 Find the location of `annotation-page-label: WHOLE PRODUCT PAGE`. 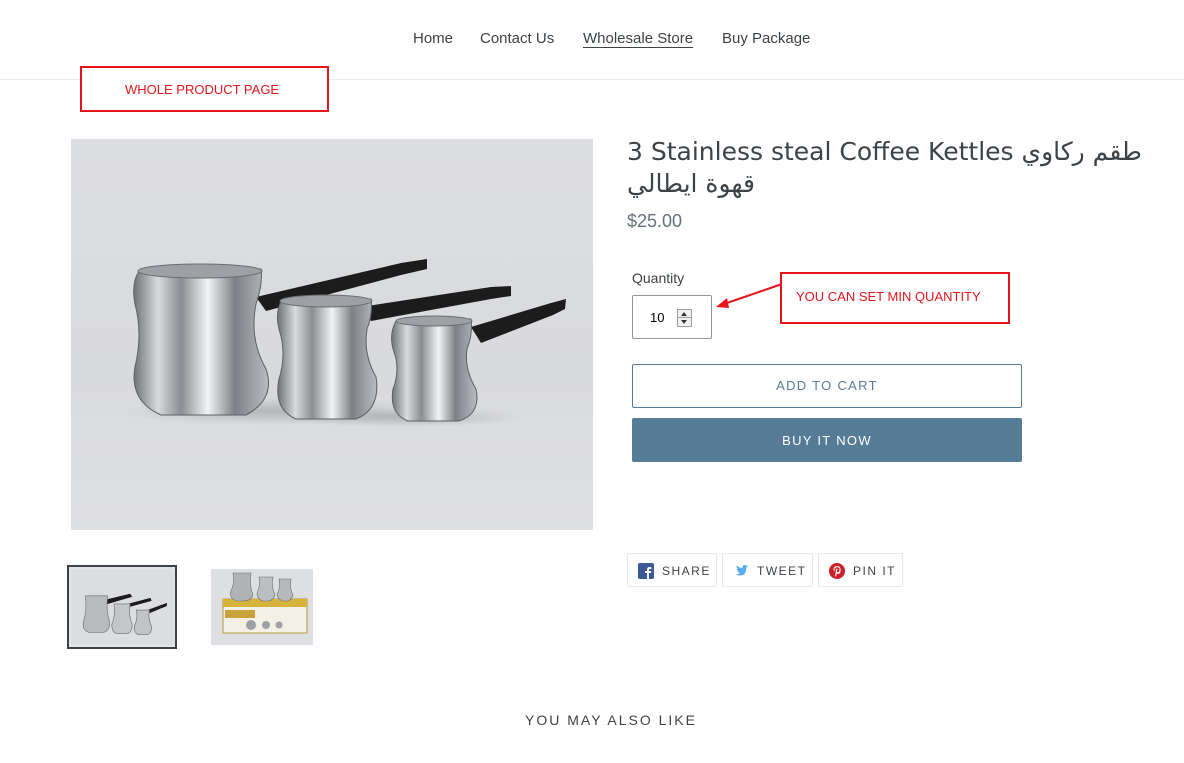

annotation-page-label: WHOLE PRODUCT PAGE is located at coordinates (204, 89).